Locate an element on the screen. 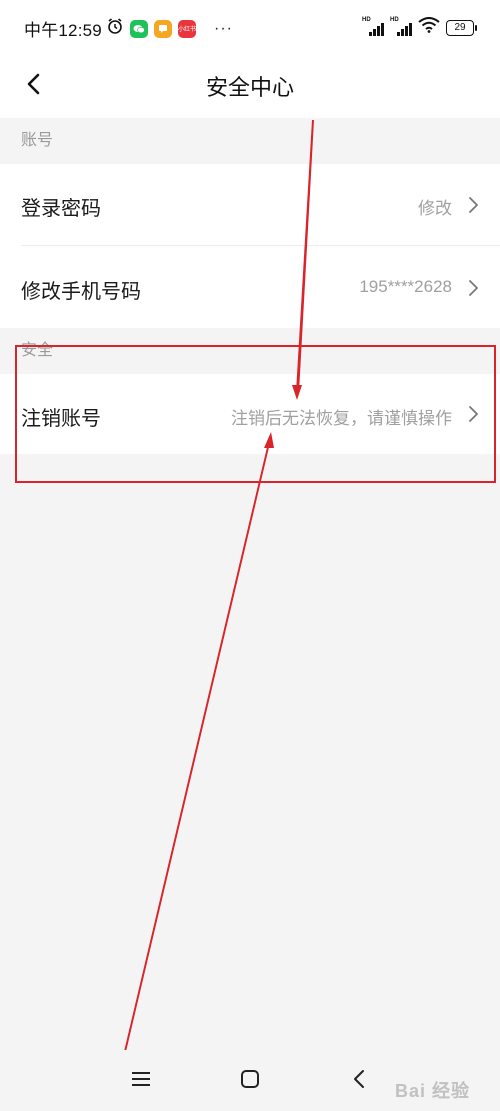 The width and height of the screenshot is (500, 1111). menu-icon is located at coordinates (141, 1081).